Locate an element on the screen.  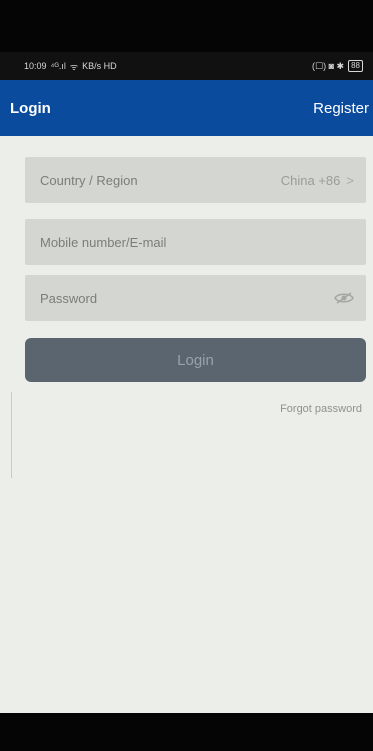
chevron-right-icon: > is located at coordinates (350, 180).